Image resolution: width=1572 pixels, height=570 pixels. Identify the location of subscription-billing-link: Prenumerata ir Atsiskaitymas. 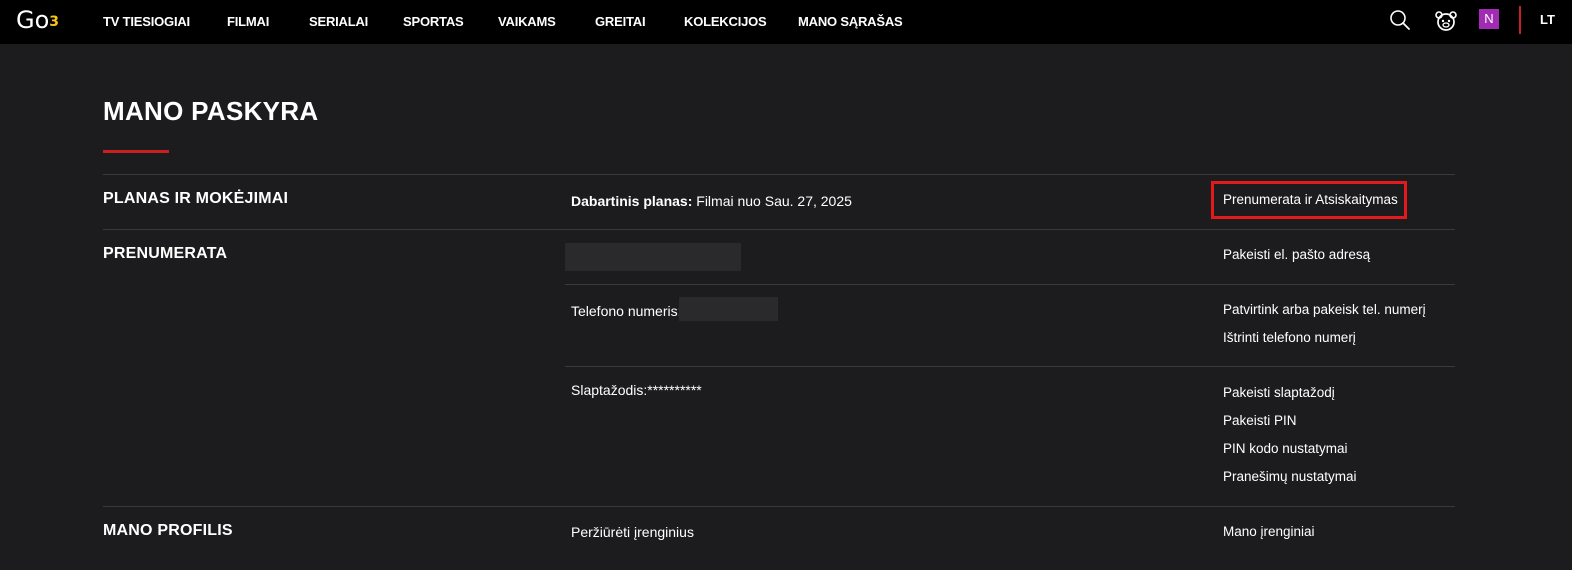
(1310, 199).